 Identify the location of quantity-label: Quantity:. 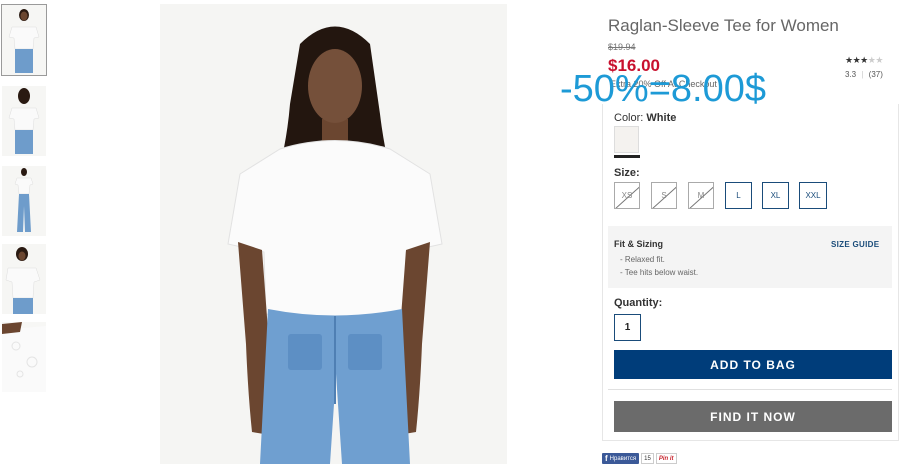
(638, 303).